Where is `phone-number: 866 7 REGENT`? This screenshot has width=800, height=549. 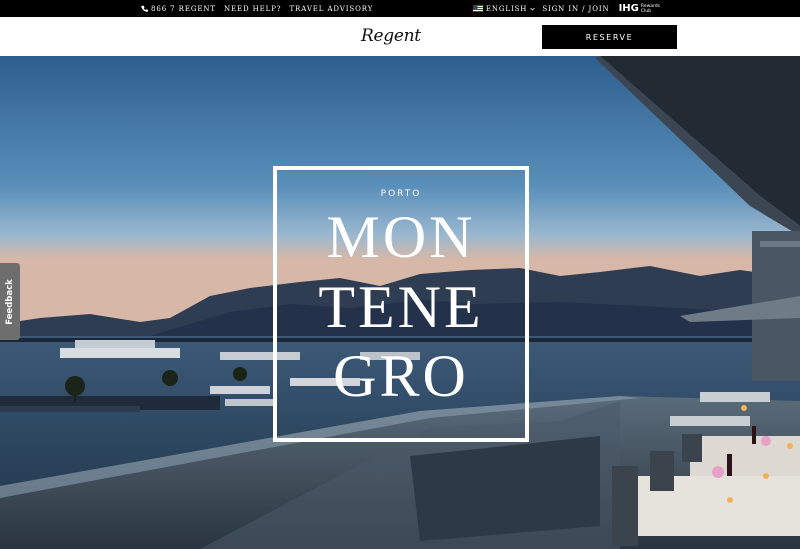 phone-number: 866 7 REGENT is located at coordinates (183, 9).